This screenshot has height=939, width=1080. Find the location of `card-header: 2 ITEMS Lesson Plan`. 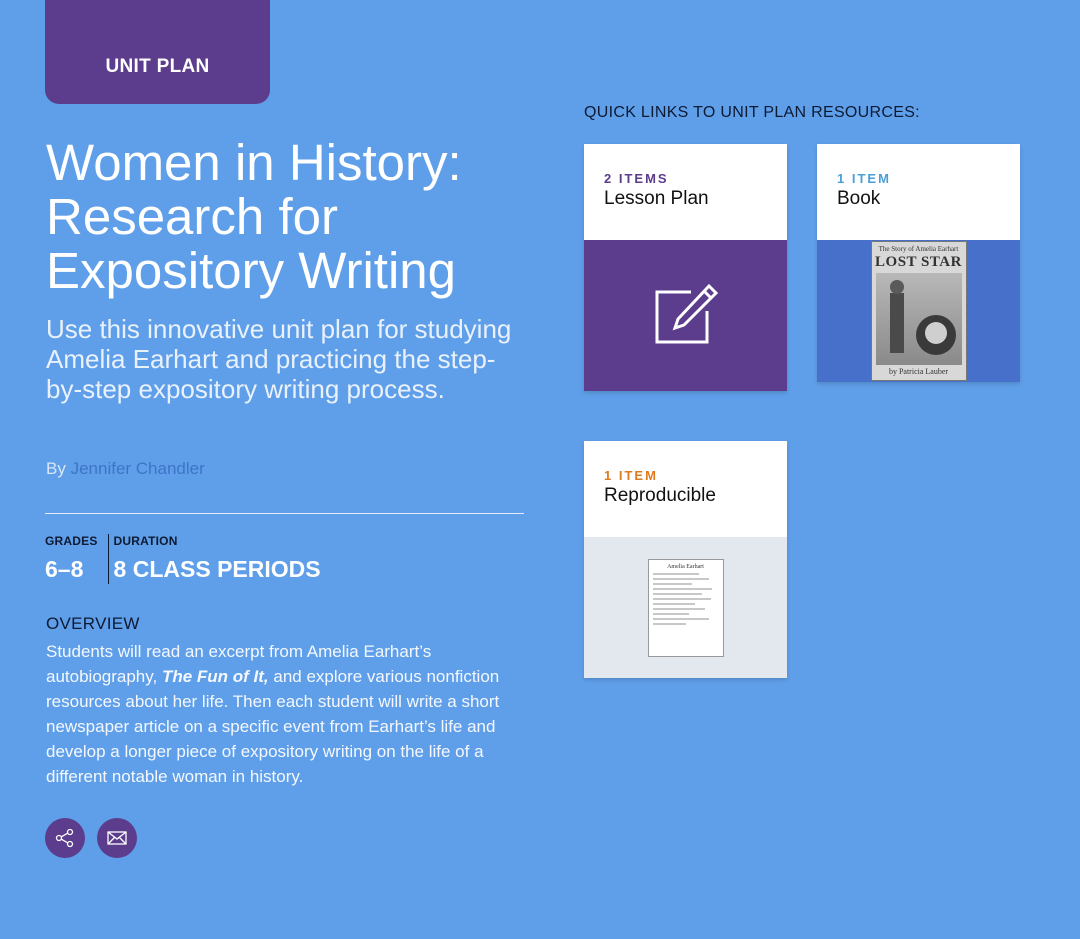

card-header: 2 ITEMS Lesson Plan is located at coordinates (685, 192).